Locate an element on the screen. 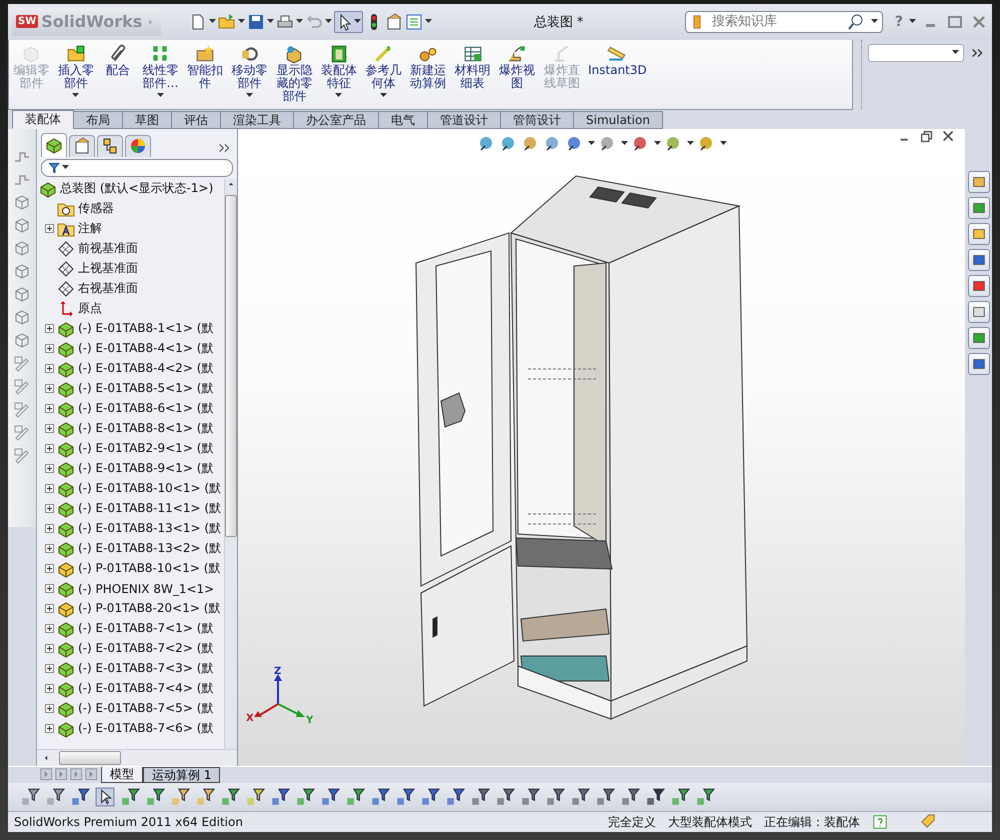 This screenshot has height=840, width=1000. ribbon-button: 装配体特征 is located at coordinates (339, 71).